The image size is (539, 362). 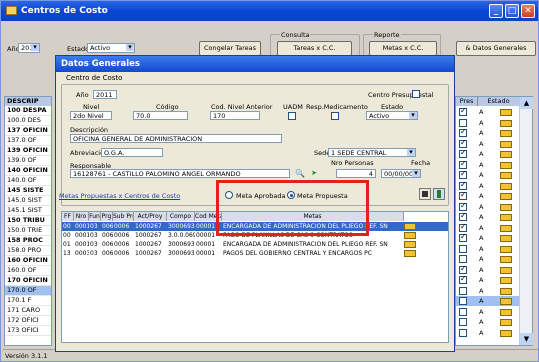 I want to click on list-item: 137 OFICIN, so click(x=28, y=131).